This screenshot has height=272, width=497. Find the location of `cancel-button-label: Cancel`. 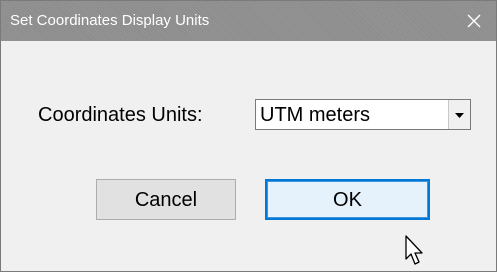

cancel-button-label: Cancel is located at coordinates (166, 199).